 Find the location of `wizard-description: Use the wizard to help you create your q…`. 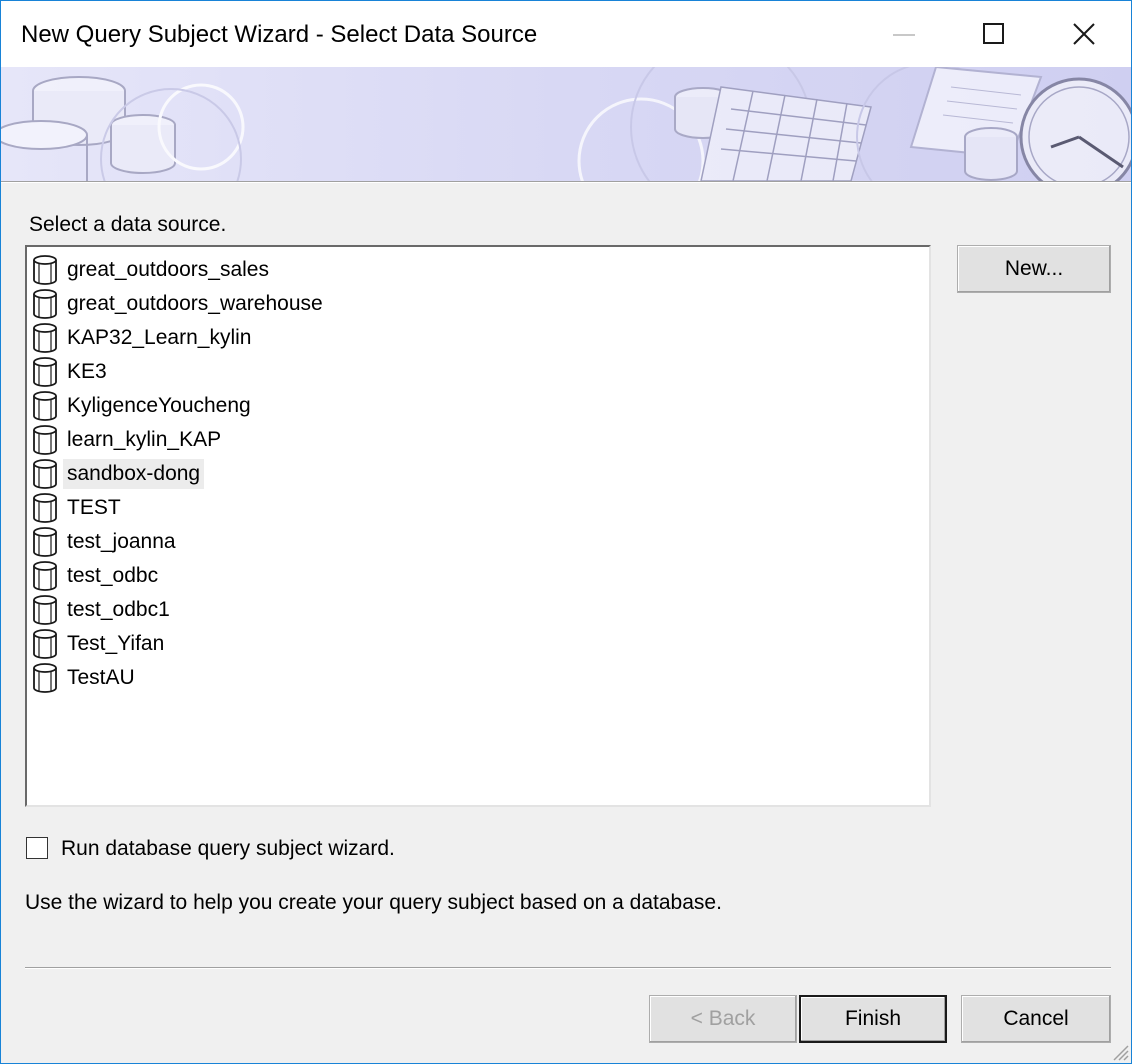

wizard-description: Use the wizard to help you create your q… is located at coordinates (373, 902).